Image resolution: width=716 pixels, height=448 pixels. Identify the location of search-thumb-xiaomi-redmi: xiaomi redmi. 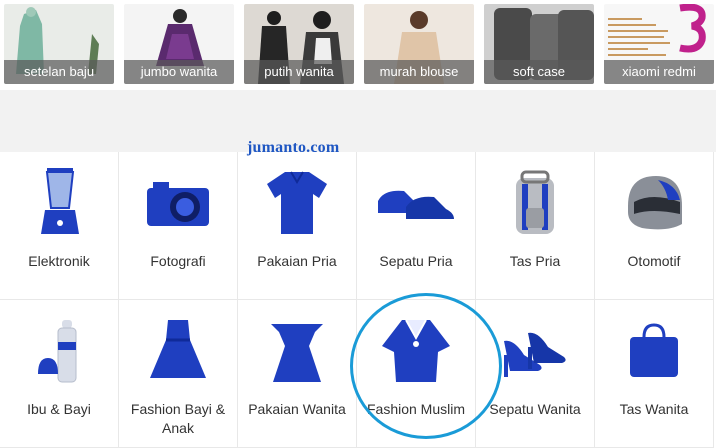
(659, 44).